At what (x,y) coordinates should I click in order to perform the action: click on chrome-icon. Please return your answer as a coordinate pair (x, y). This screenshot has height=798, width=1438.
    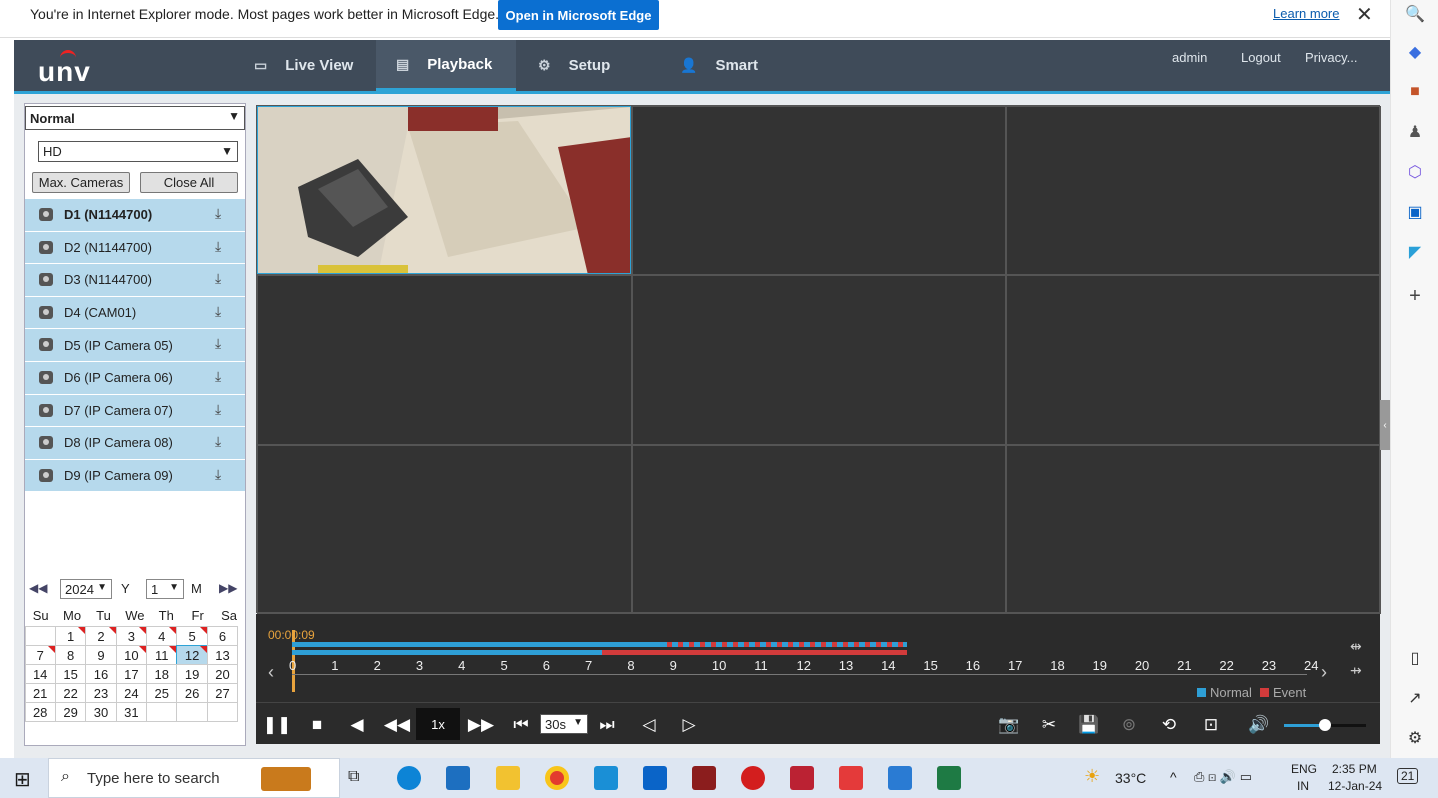
    Looking at the image, I should click on (557, 778).